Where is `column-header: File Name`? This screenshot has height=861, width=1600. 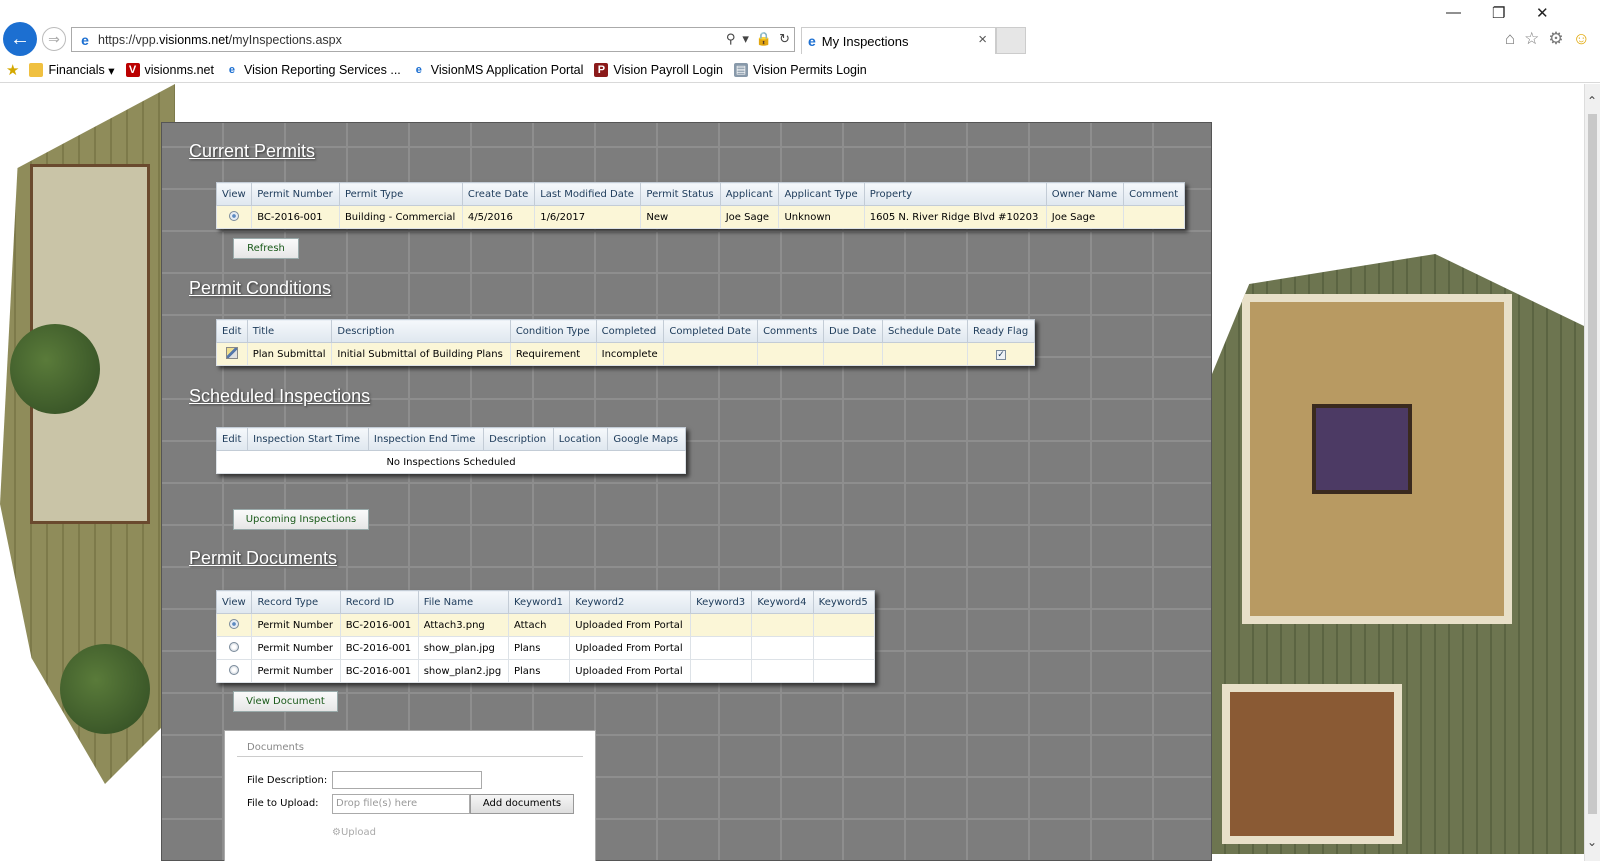 column-header: File Name is located at coordinates (463, 602).